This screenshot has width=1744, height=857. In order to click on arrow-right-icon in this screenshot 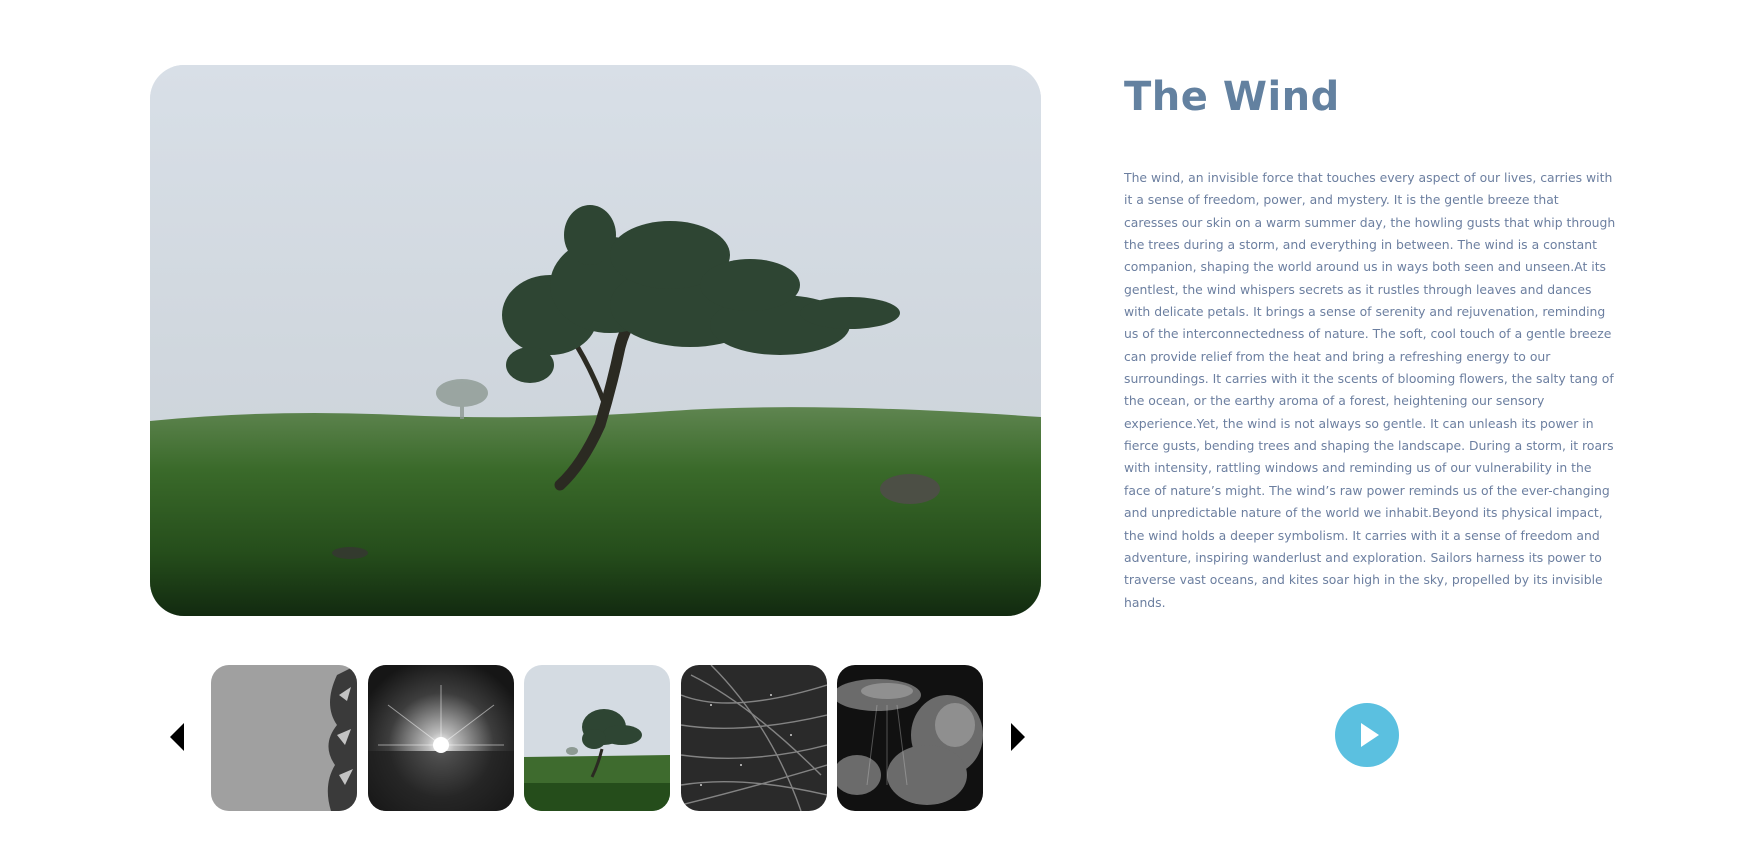, I will do `click(1018, 737)`.